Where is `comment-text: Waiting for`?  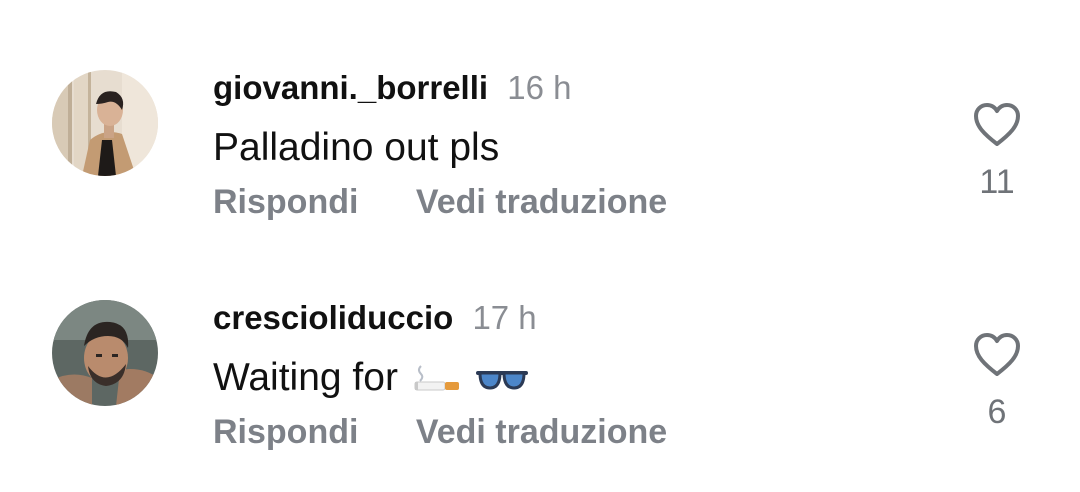 comment-text: Waiting for is located at coordinates (305, 377).